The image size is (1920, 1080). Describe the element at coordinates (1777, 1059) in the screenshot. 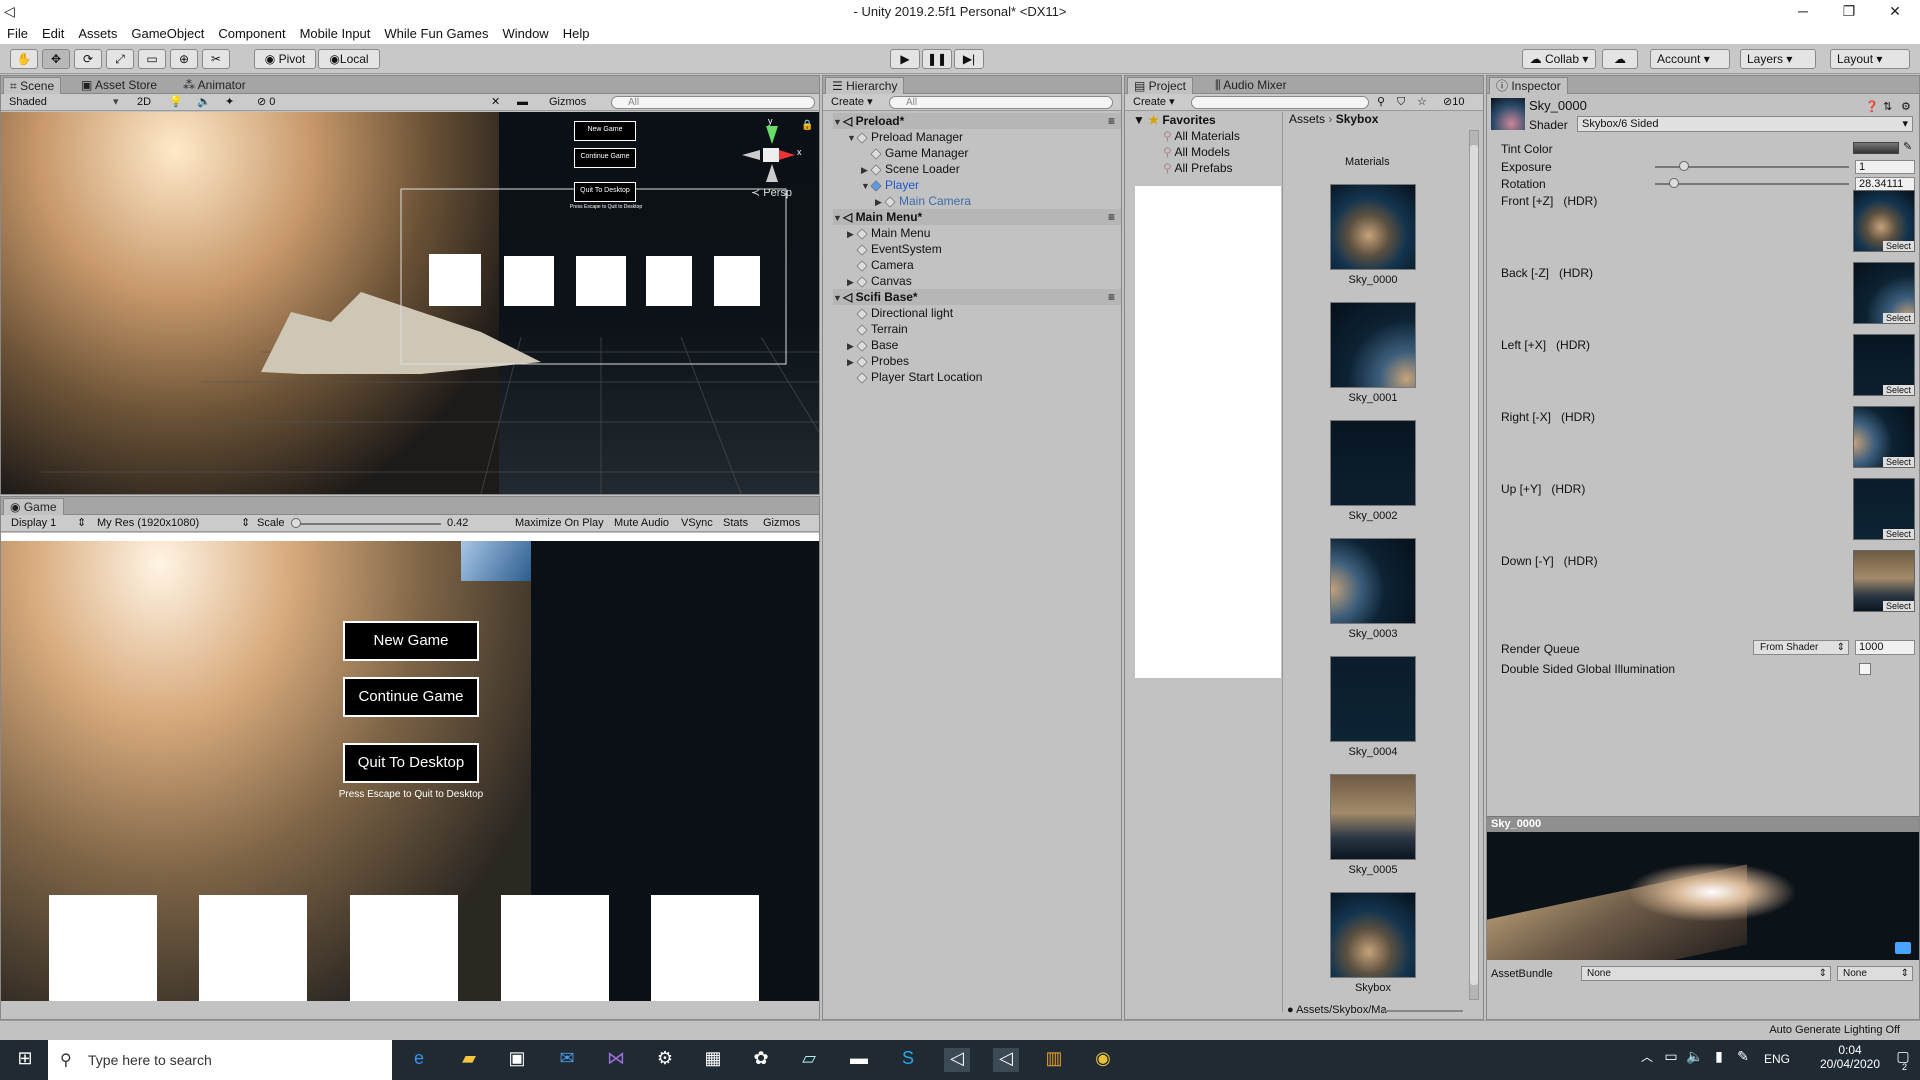

I see `language-indicator: ENG` at that location.